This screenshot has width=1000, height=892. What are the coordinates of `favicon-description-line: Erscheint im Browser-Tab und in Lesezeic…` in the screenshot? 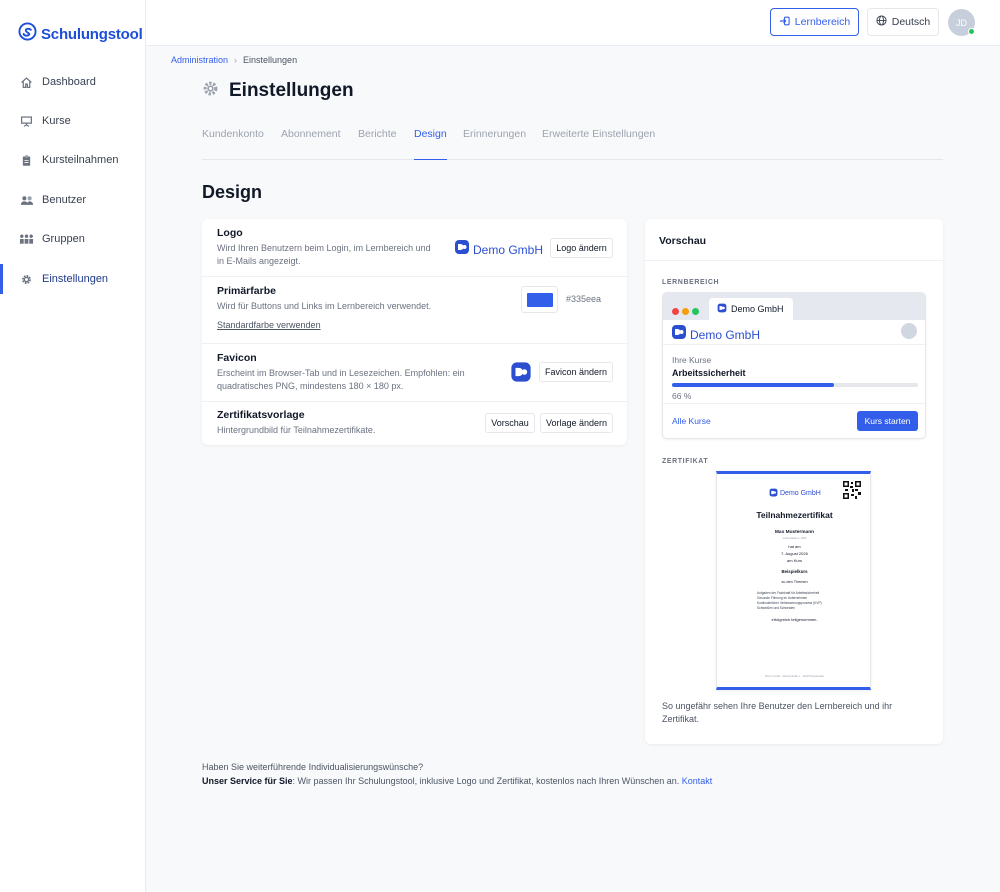 It's located at (341, 373).